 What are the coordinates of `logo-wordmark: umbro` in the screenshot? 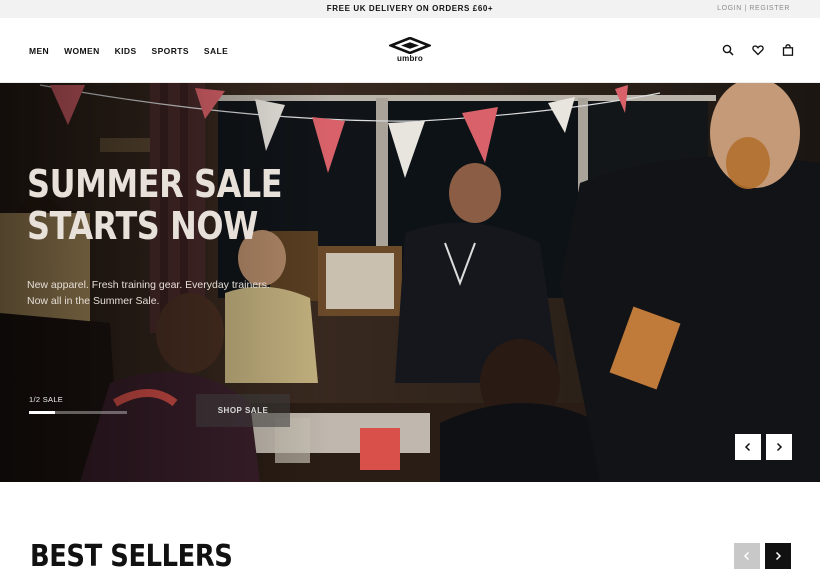 It's located at (410, 58).